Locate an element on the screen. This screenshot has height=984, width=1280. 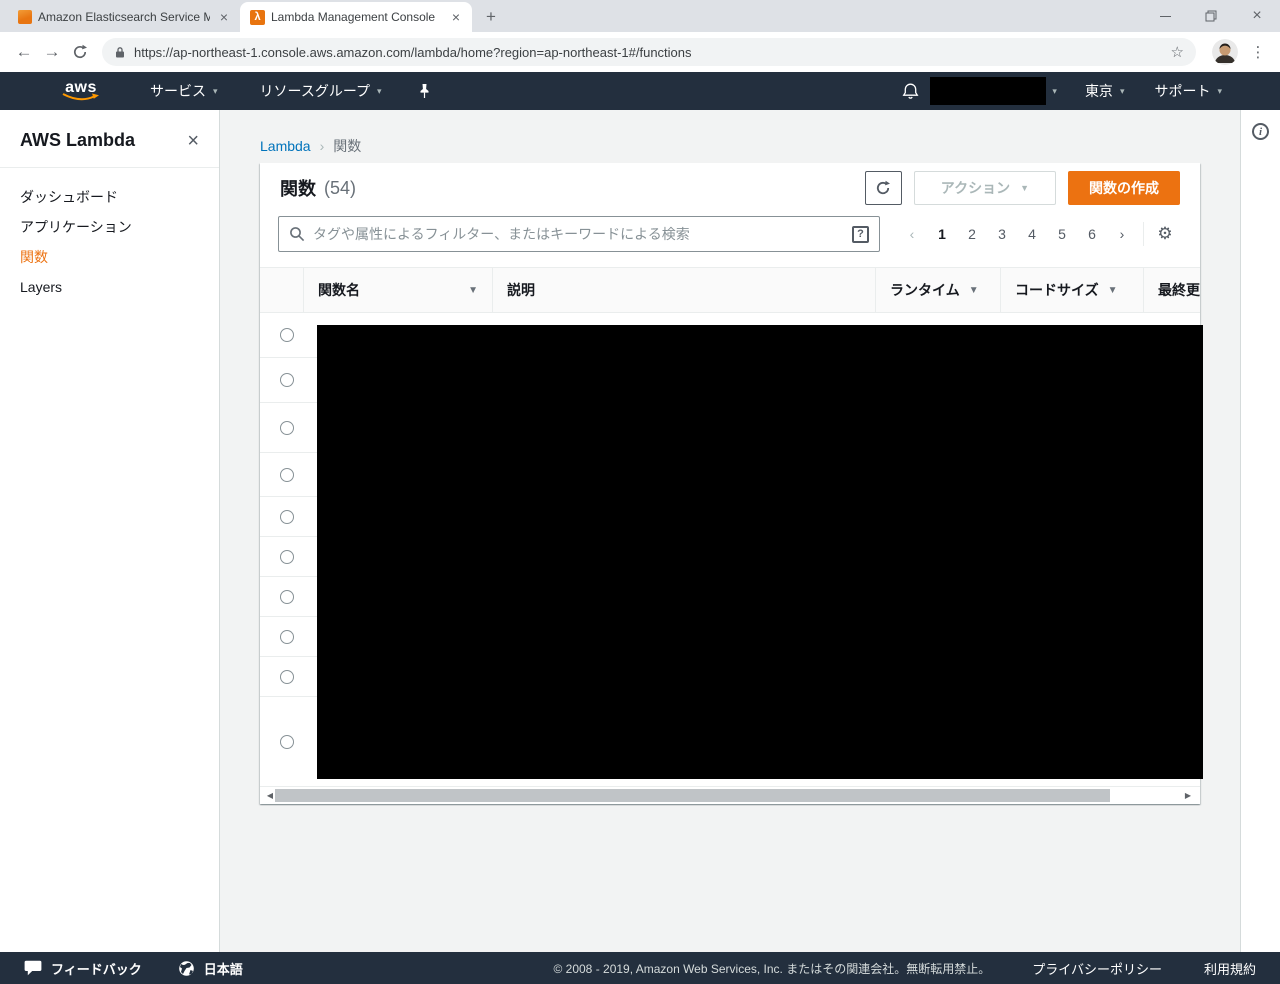
browser-tab-lambda: λ Lambda Management Console × is located at coordinates (356, 17).